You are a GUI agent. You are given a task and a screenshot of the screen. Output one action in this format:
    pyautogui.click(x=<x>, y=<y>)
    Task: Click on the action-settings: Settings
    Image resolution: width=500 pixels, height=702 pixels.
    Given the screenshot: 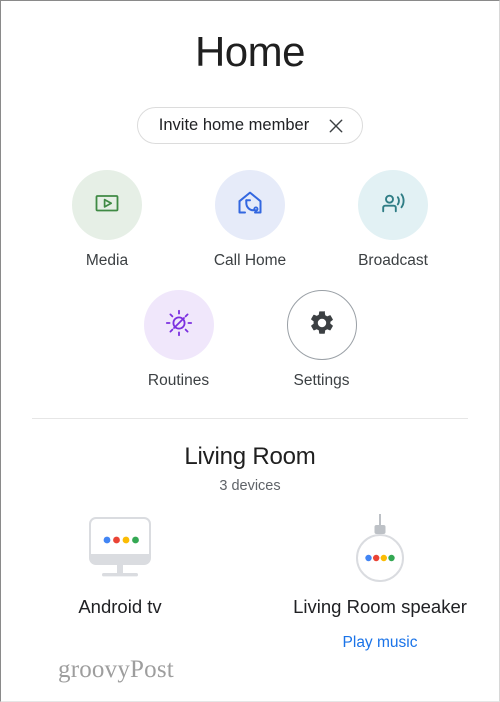 What is the action you would take?
    pyautogui.click(x=322, y=340)
    